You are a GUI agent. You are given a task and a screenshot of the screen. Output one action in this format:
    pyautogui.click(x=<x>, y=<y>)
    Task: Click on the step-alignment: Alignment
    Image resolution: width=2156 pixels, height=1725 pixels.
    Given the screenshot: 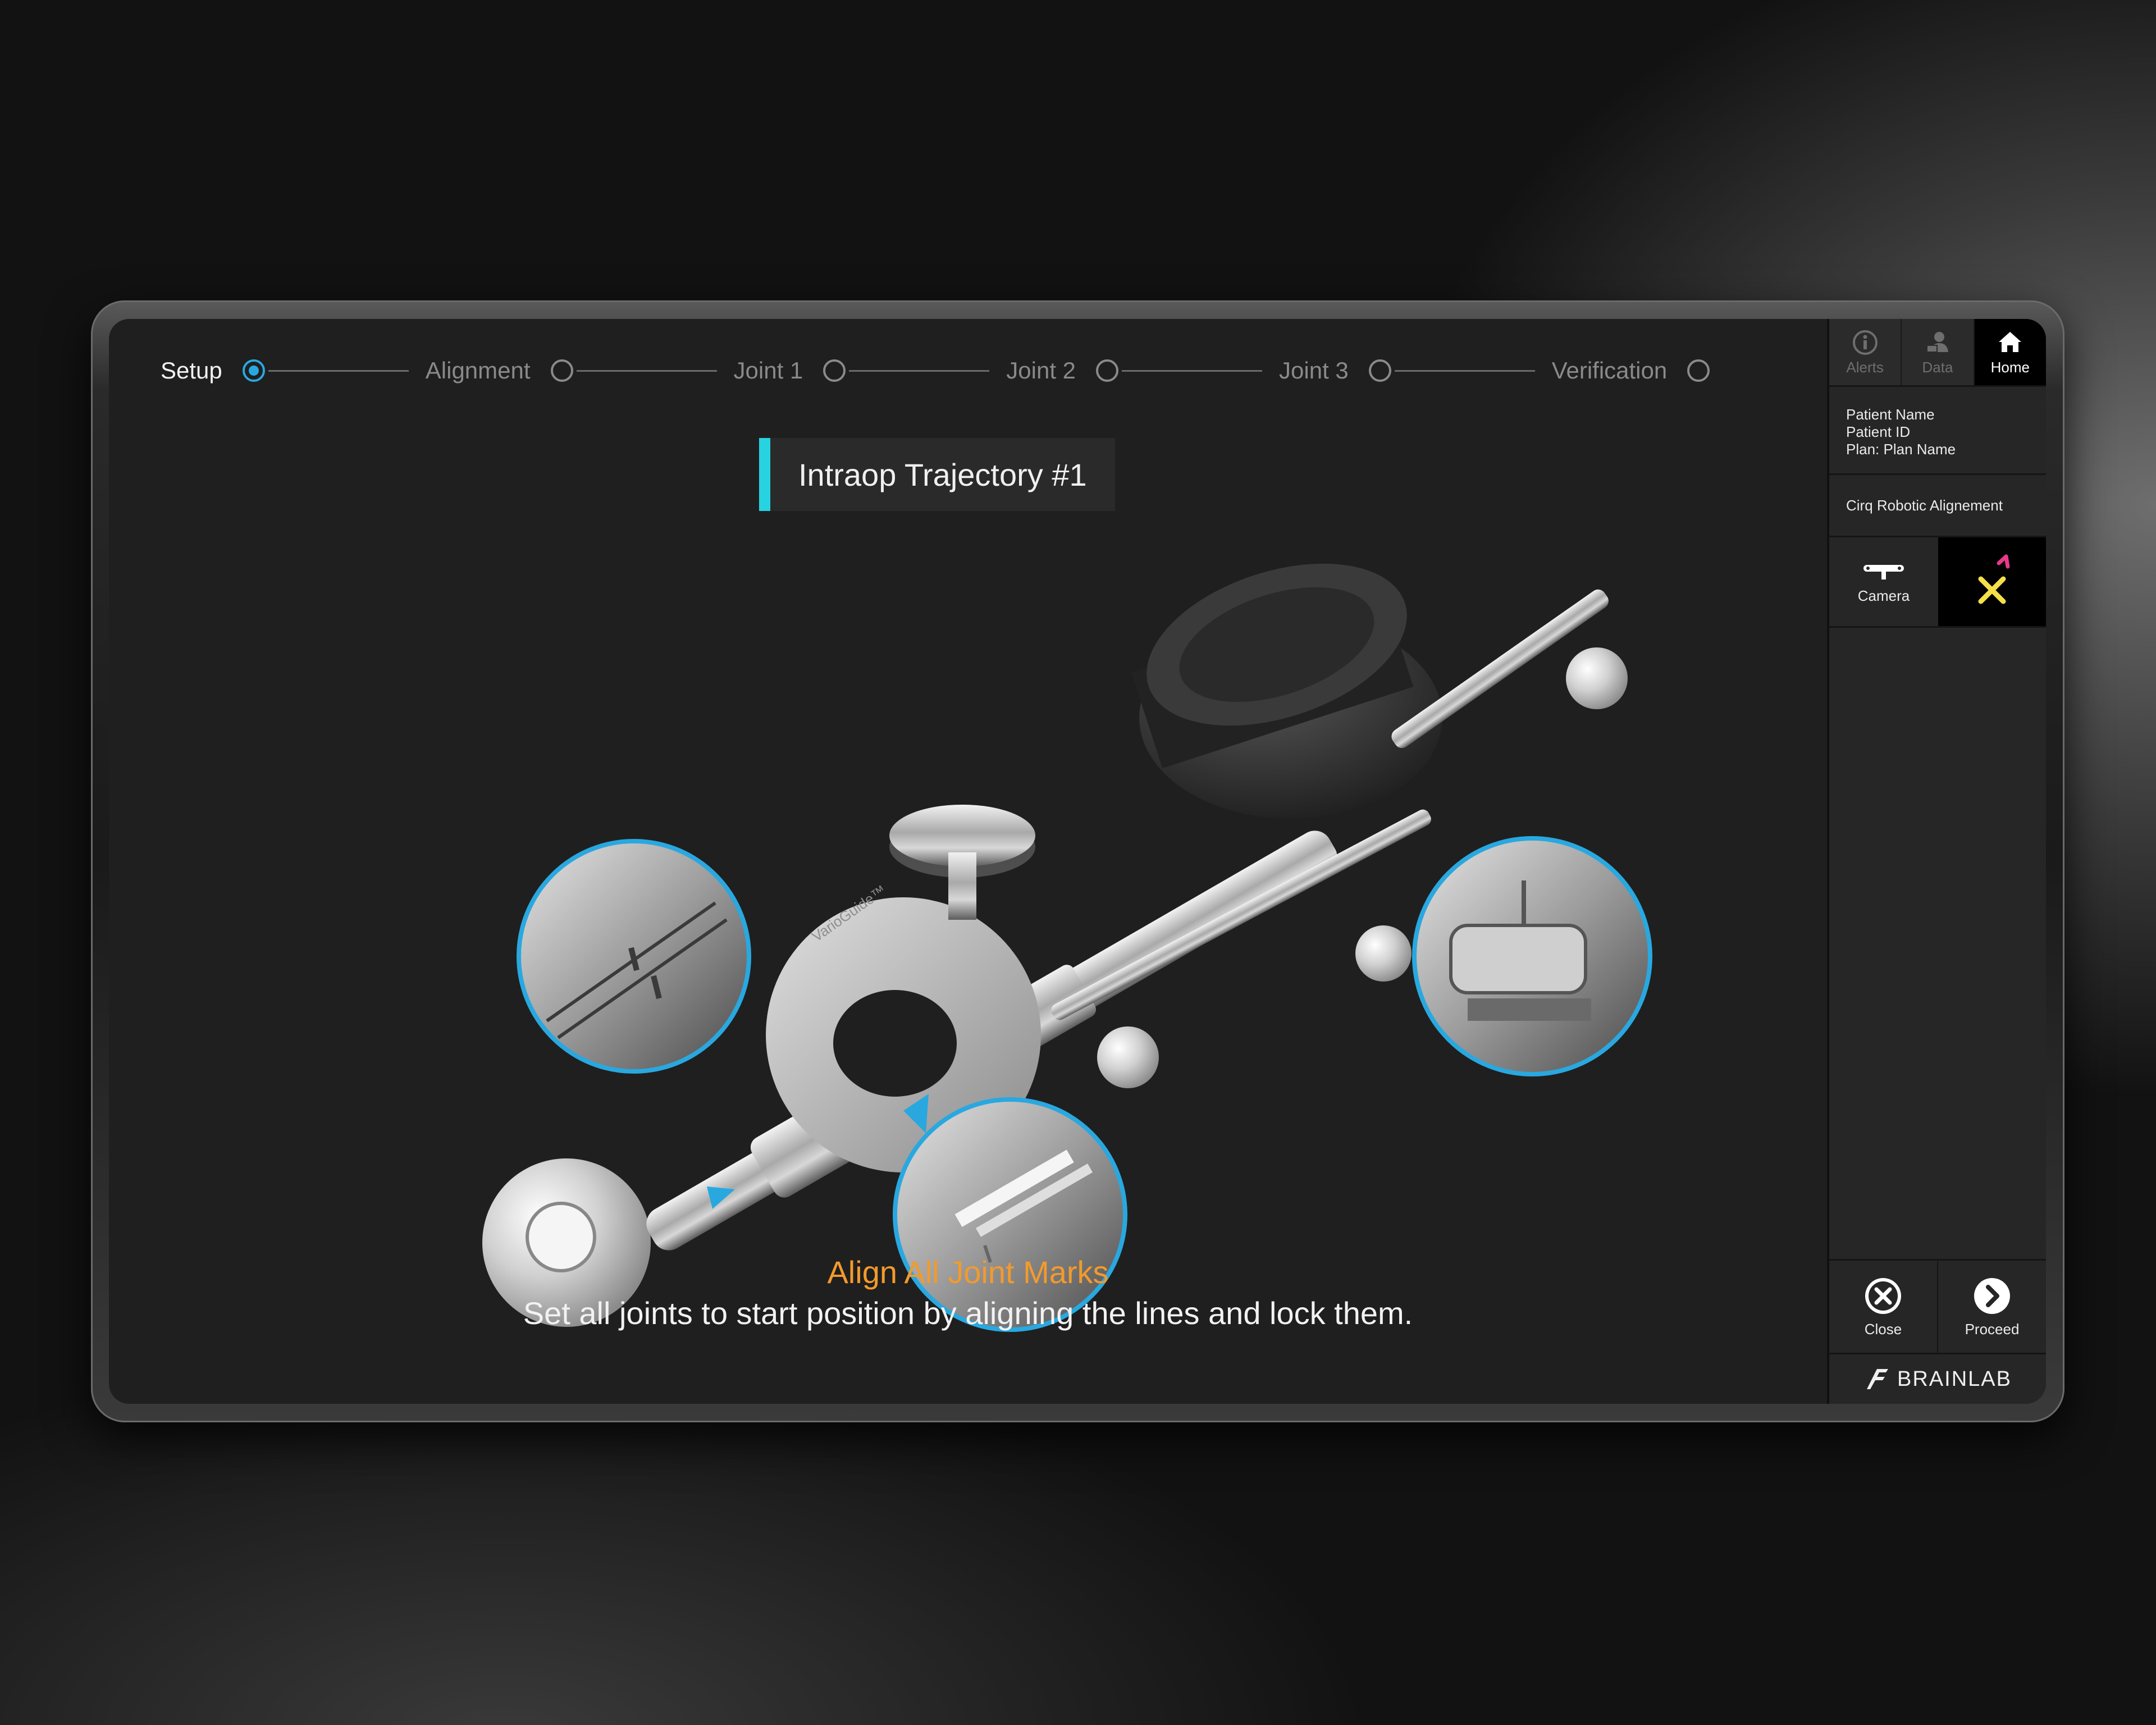 What is the action you would take?
    pyautogui.click(x=580, y=370)
    